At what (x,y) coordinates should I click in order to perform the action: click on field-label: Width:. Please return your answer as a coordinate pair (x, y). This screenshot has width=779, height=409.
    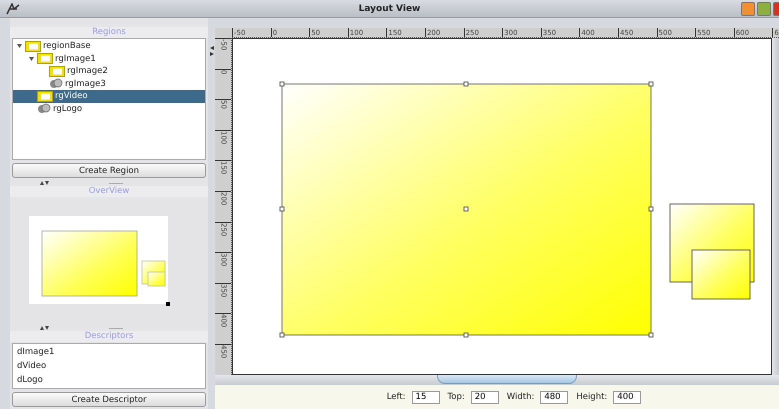
    Looking at the image, I should click on (520, 397).